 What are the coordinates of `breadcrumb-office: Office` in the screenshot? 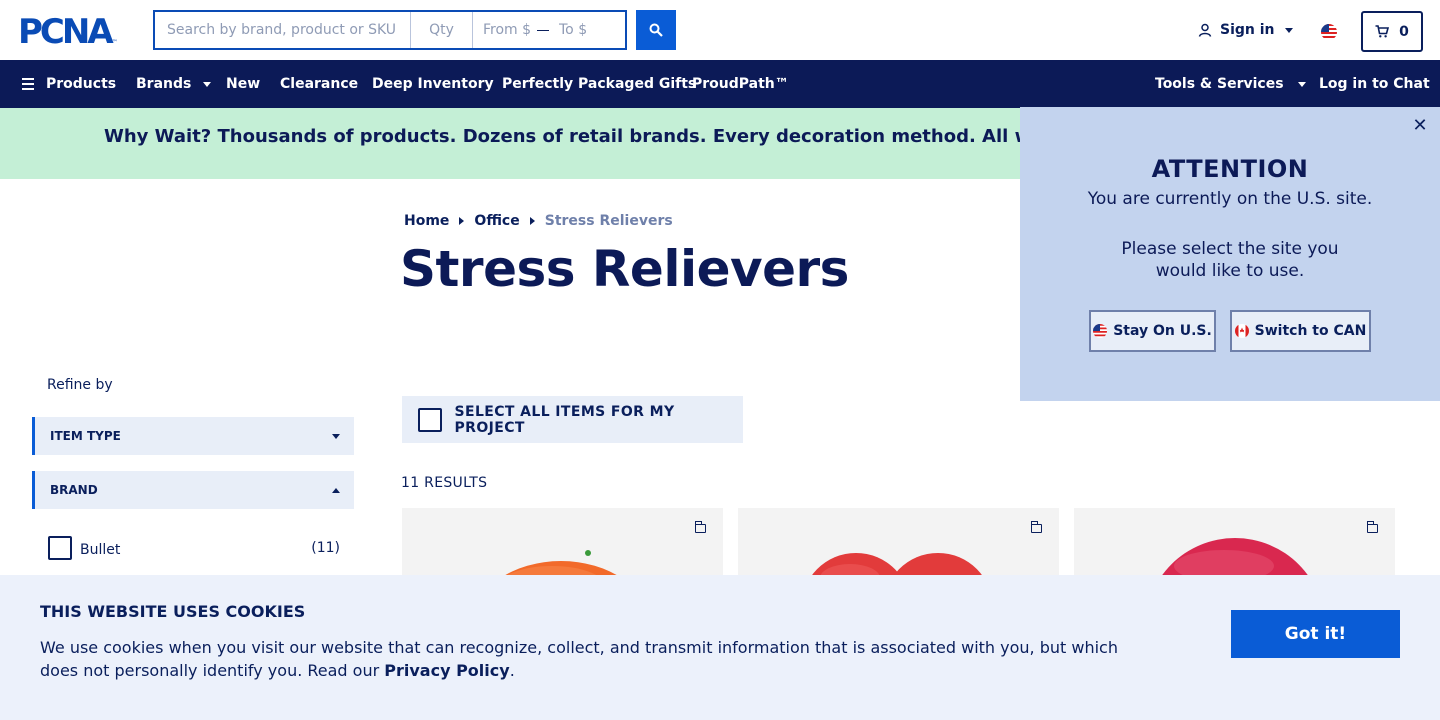 It's located at (496, 221).